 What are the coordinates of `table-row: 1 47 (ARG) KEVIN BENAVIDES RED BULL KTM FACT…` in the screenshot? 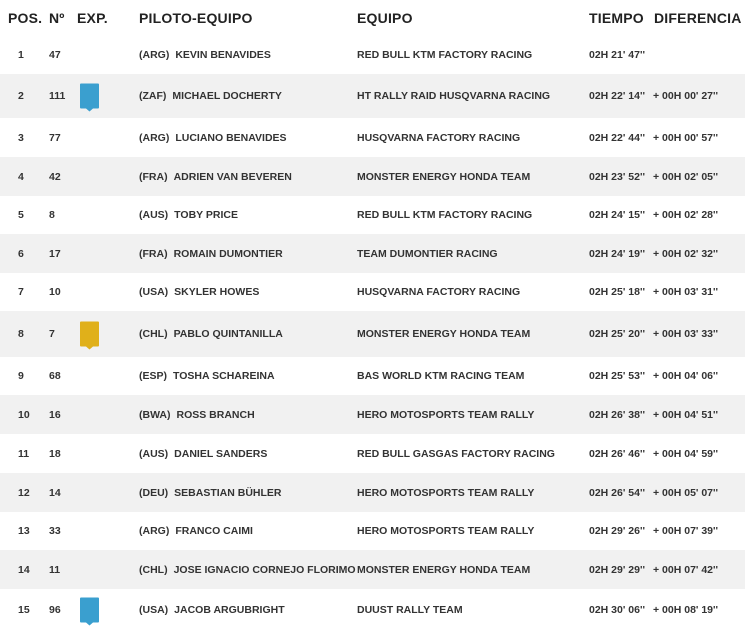 It's located at (372, 55).